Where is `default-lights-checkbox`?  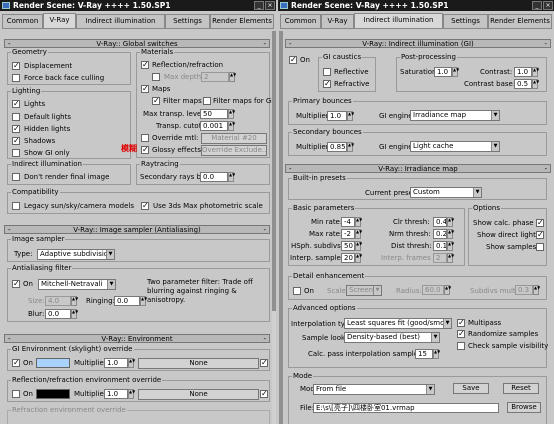
default-lights-checkbox is located at coordinates (16, 117).